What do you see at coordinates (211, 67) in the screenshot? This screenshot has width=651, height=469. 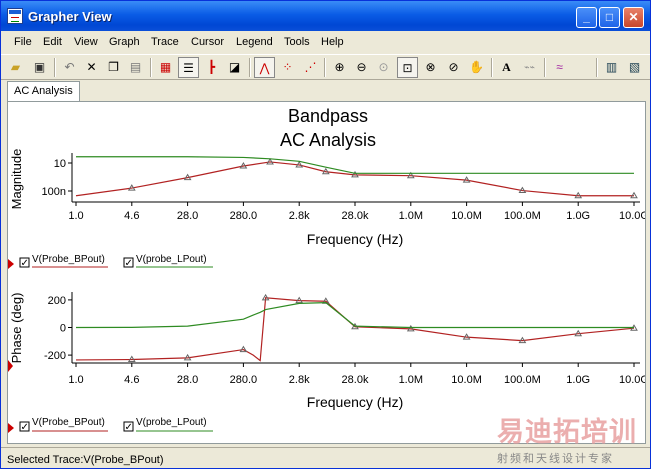 I see `axis-icon: ┣` at bounding box center [211, 67].